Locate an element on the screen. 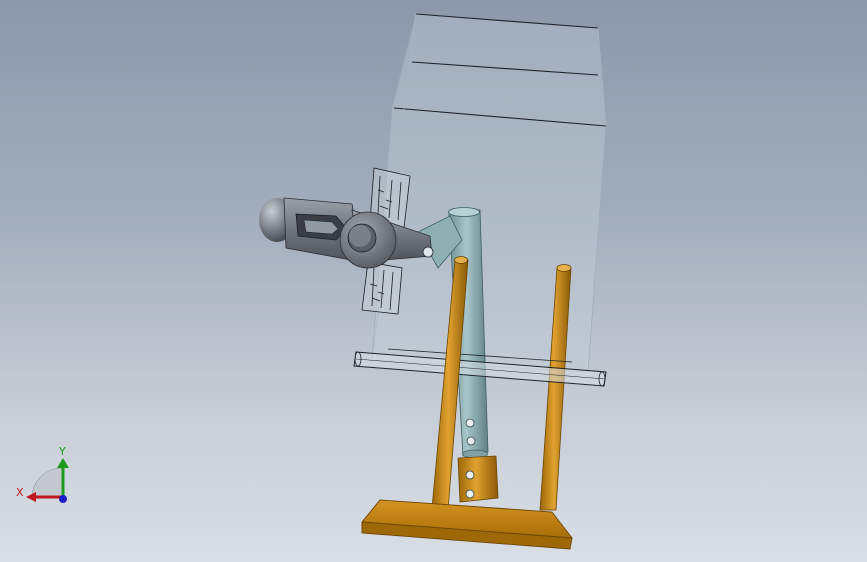 The width and height of the screenshot is (867, 562). mounting-plate is located at coordinates (478, 479).